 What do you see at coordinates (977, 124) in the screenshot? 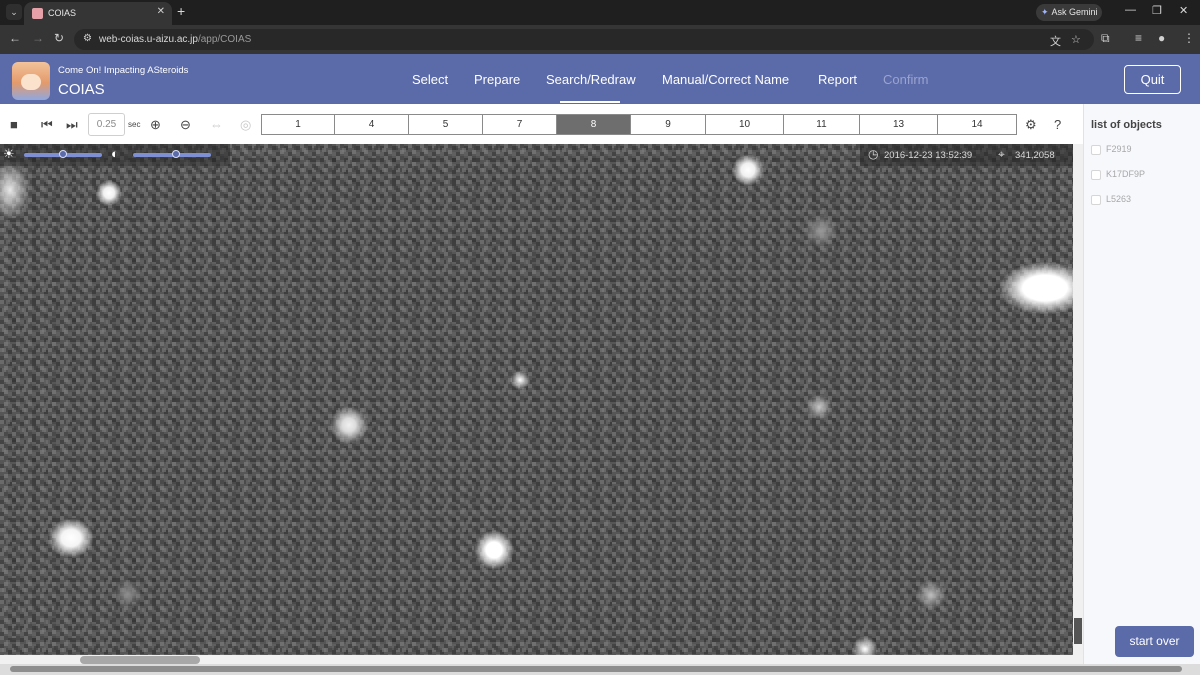
I see `frame-button-14: 14` at bounding box center [977, 124].